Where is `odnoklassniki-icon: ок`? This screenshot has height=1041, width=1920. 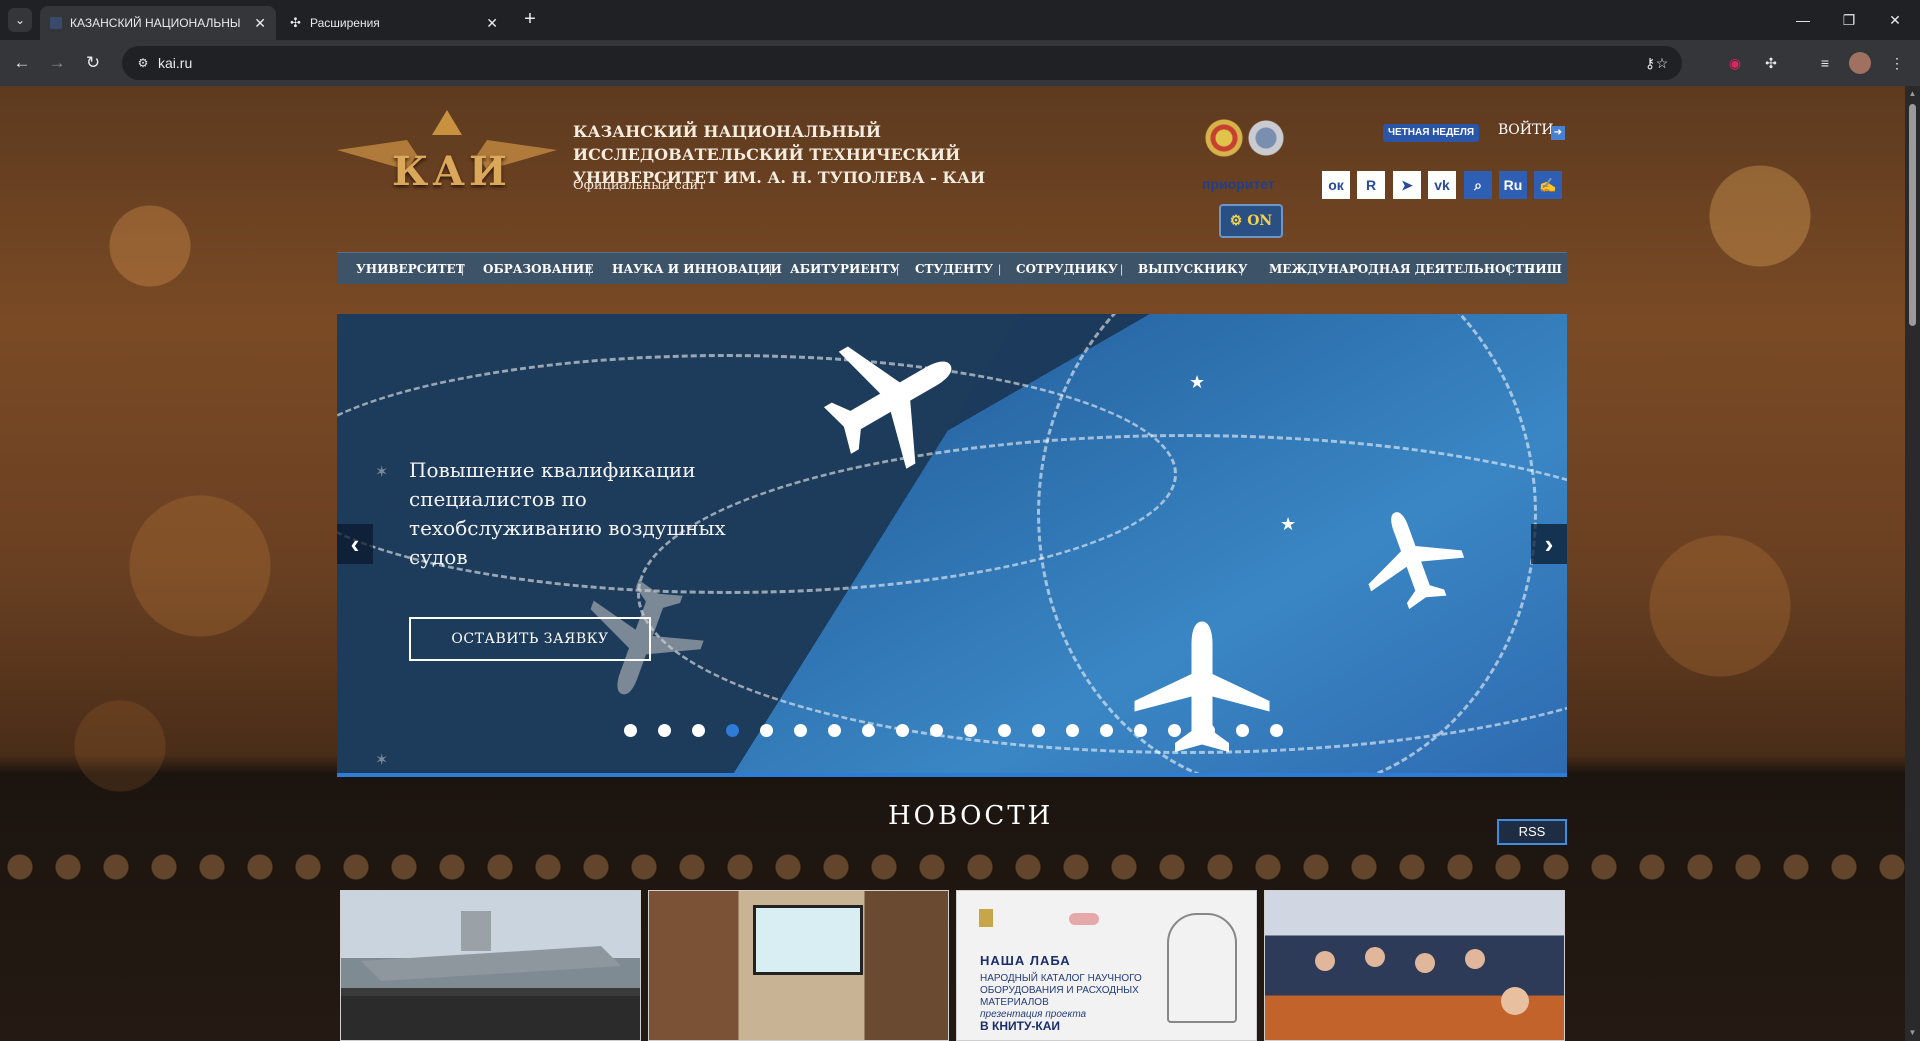 odnoklassniki-icon: ок is located at coordinates (1336, 185).